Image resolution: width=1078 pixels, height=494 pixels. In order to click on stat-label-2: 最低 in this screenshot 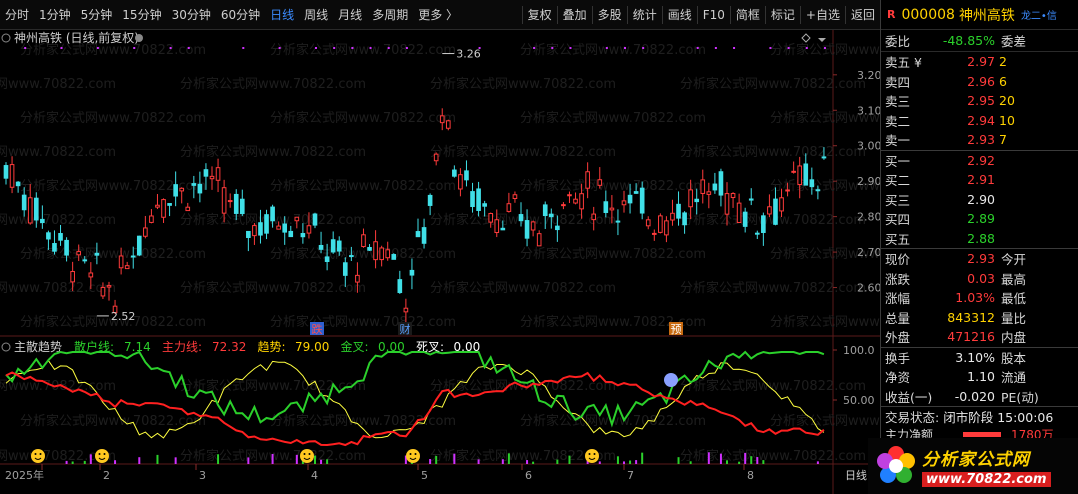, I will do `click(1014, 299)`.